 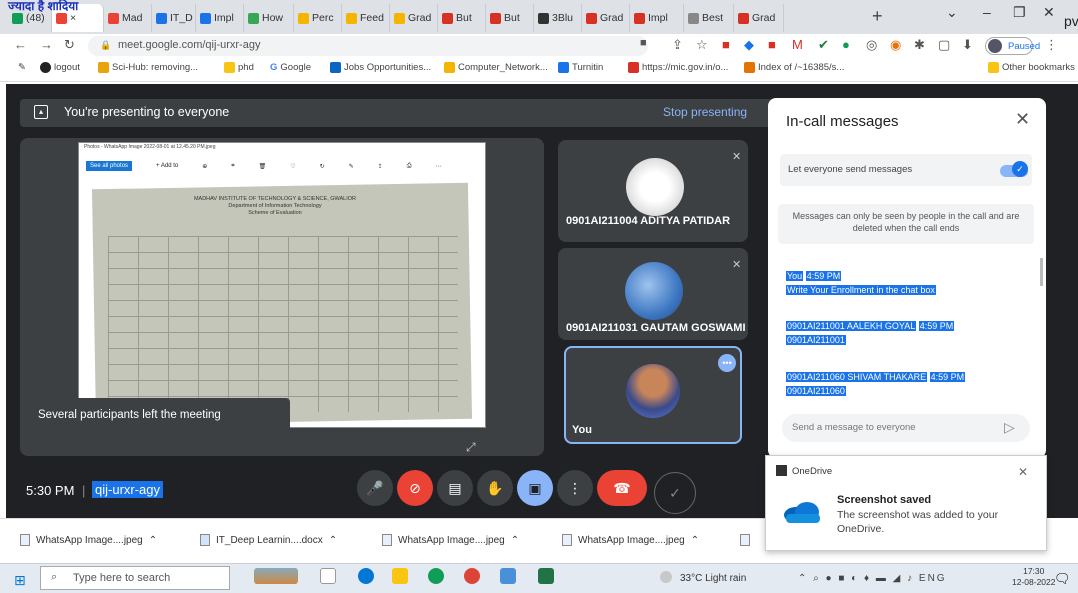 What do you see at coordinates (1041, 272) in the screenshot?
I see `chat-scrollbar` at bounding box center [1041, 272].